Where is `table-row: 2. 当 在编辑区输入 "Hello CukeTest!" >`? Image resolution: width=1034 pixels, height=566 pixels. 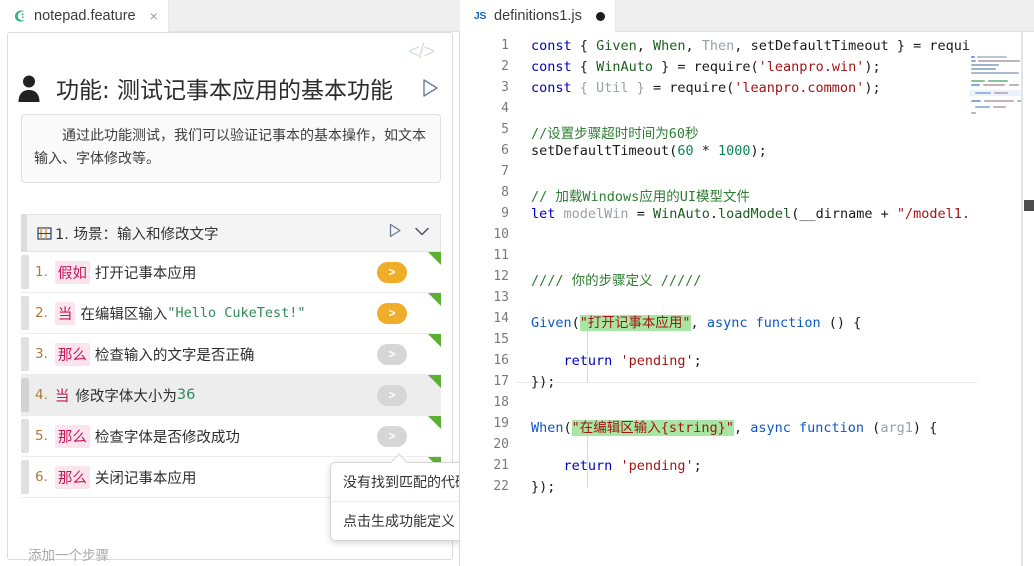 table-row: 2. 当 在编辑区输入 "Hello CukeTest!" > is located at coordinates (231, 313).